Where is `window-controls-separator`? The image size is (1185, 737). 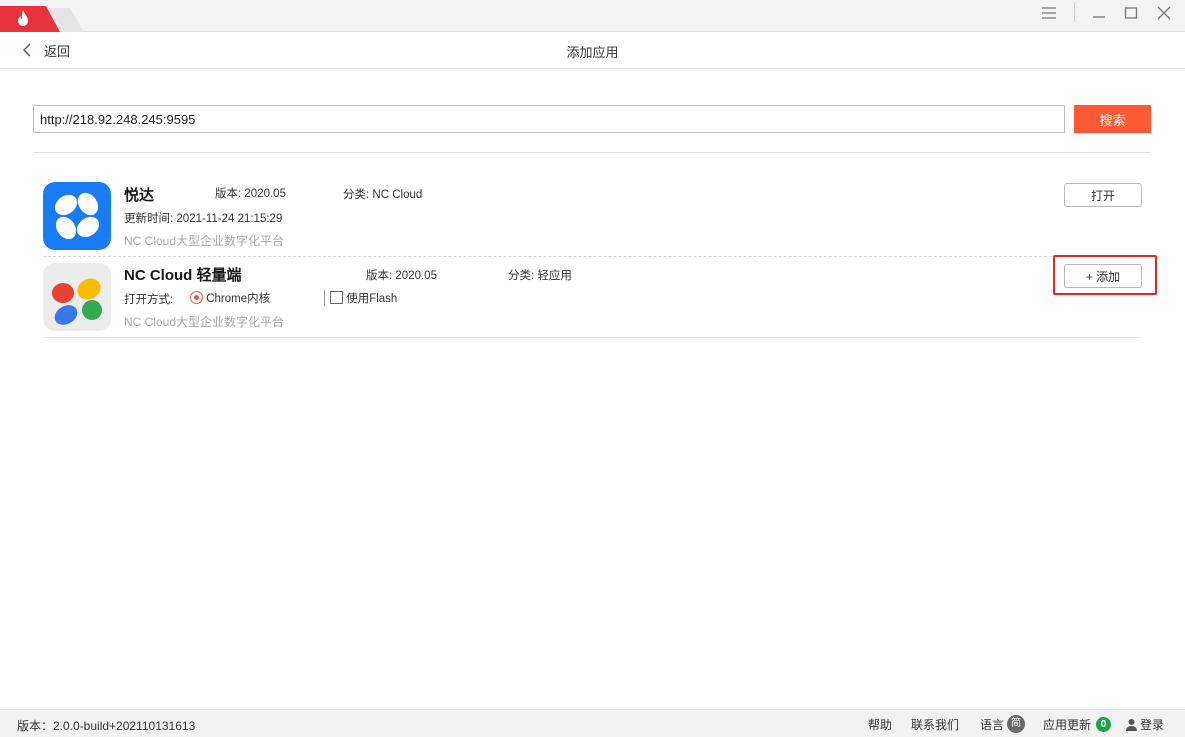
window-controls-separator is located at coordinates (1074, 12).